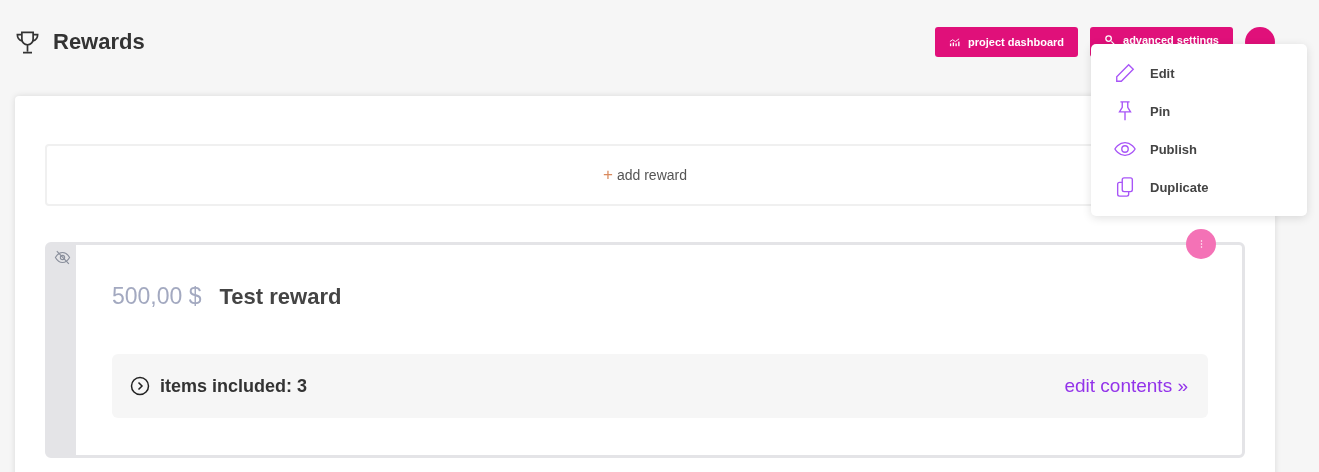  Describe the element at coordinates (1160, 111) in the screenshot. I see `menu-label: Pin` at that location.